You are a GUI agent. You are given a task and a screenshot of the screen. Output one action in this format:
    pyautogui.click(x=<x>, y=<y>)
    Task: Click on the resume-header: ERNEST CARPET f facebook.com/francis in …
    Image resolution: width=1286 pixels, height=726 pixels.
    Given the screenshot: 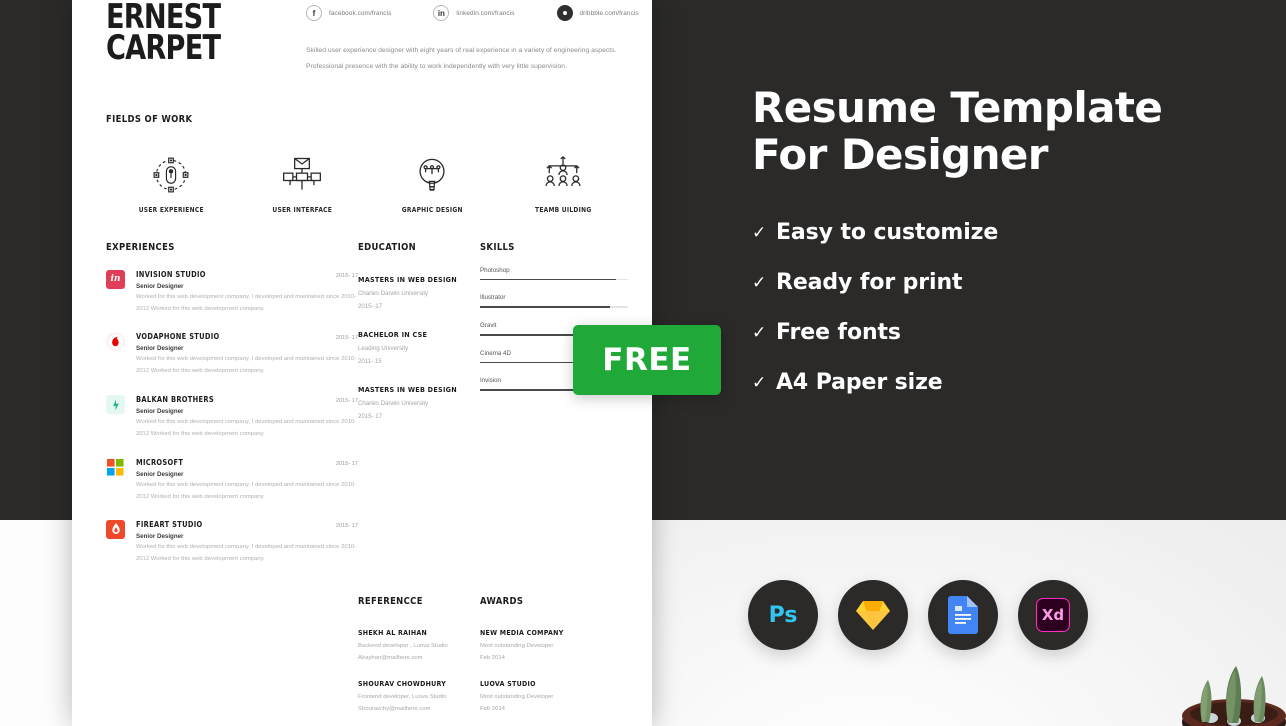 What is the action you would take?
    pyautogui.click(x=367, y=38)
    